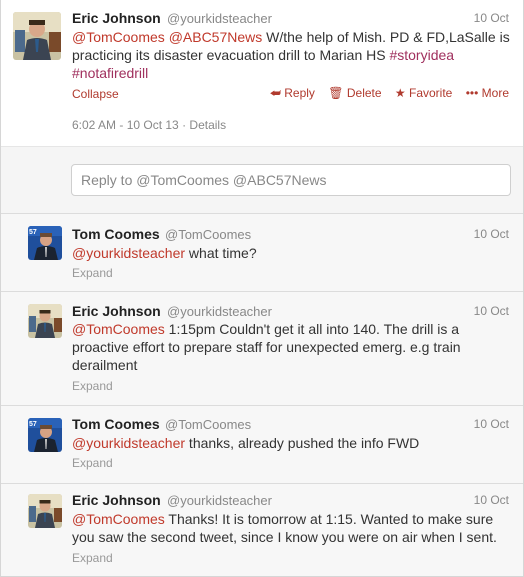 The width and height of the screenshot is (524, 577). I want to click on tweet-text: @yourkidsteacher what time?, so click(292, 253).